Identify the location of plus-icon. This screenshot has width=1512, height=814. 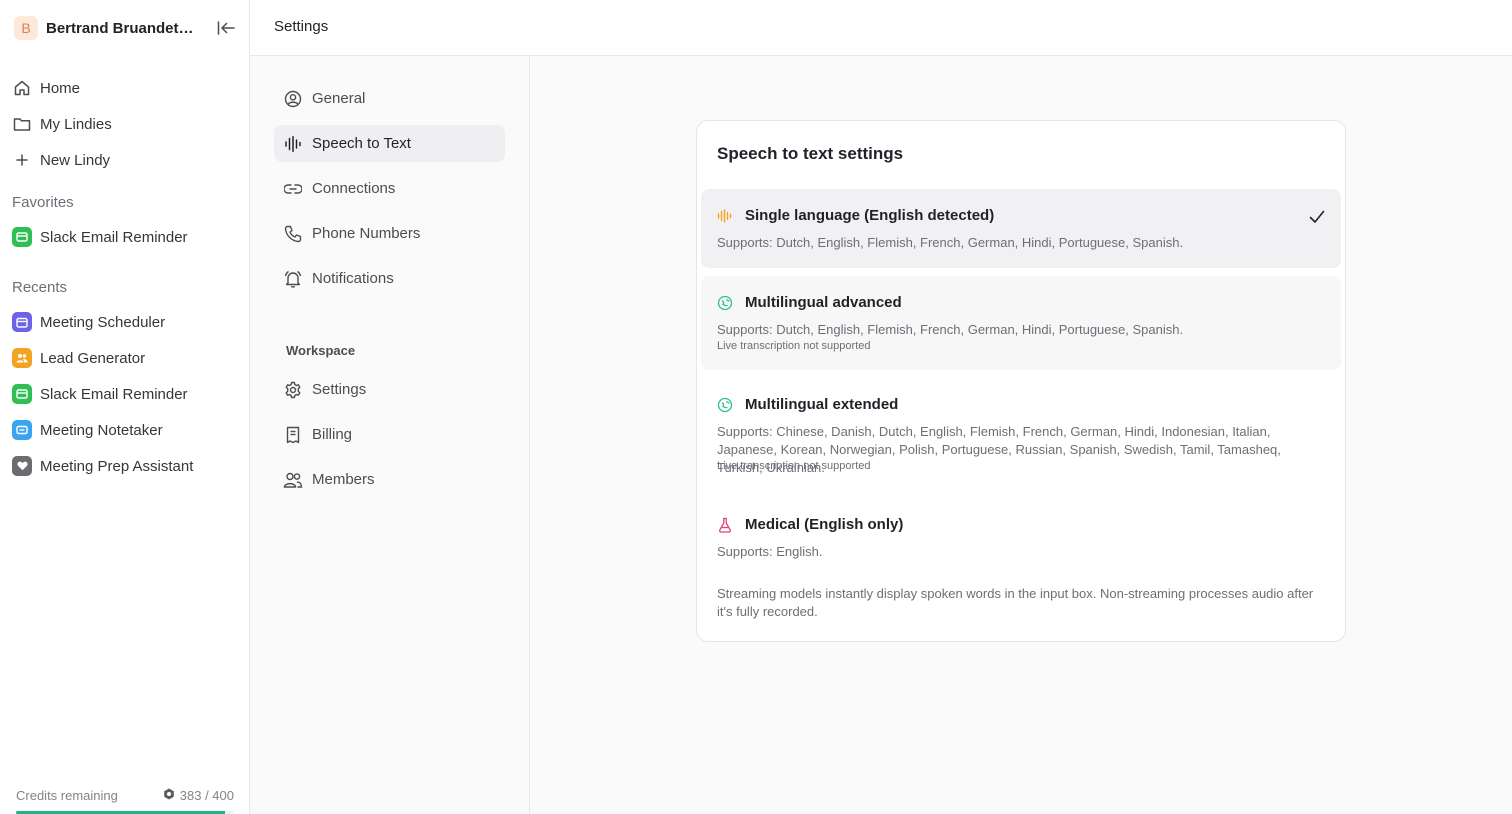
(22, 160).